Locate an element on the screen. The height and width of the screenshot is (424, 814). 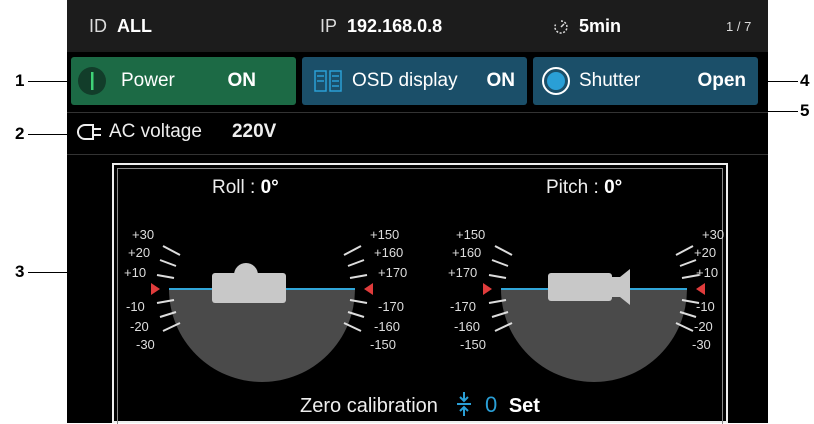
power-button: Power ON is located at coordinates (183, 81).